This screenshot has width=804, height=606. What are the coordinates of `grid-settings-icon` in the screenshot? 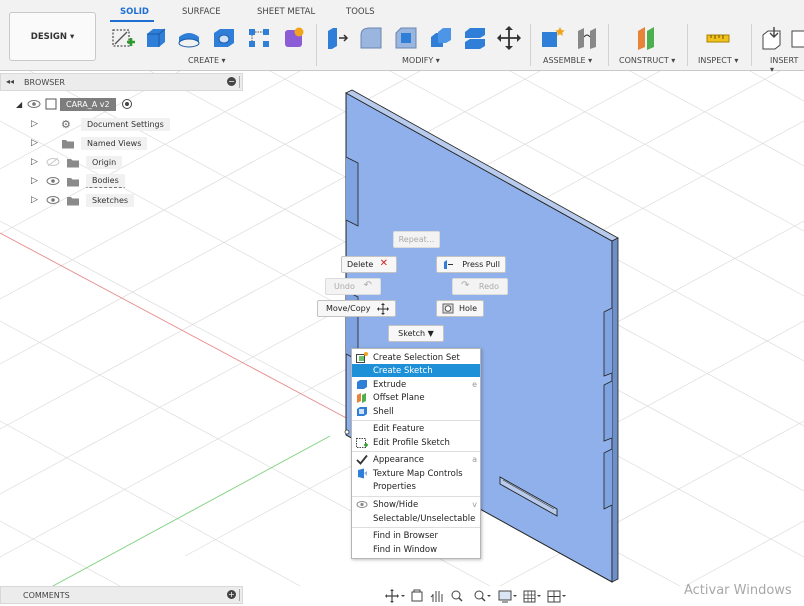 It's located at (532, 596).